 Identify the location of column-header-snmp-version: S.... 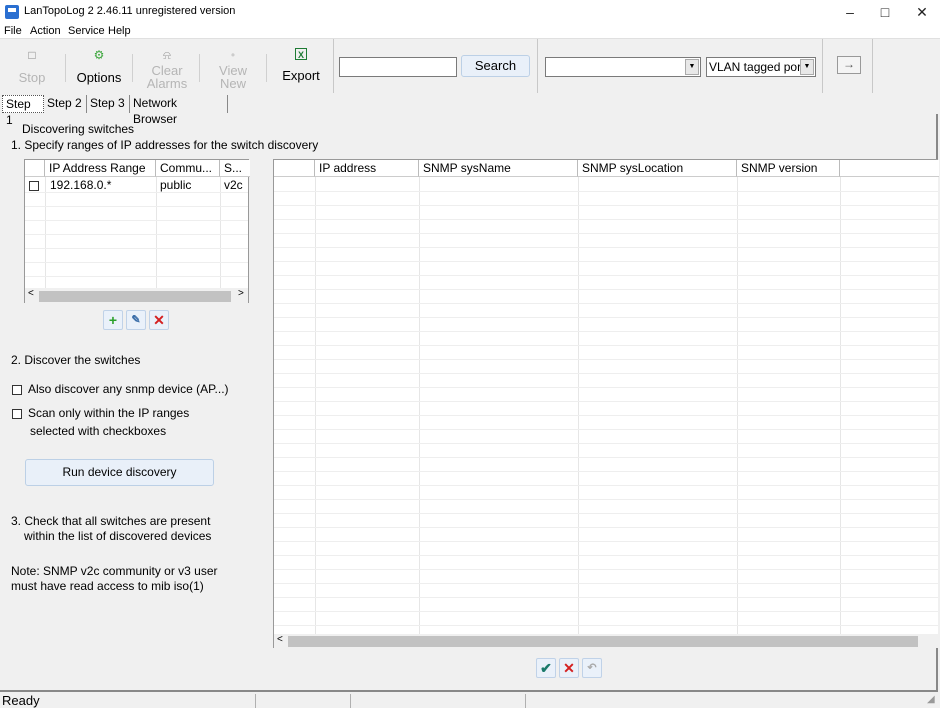
(235, 168).